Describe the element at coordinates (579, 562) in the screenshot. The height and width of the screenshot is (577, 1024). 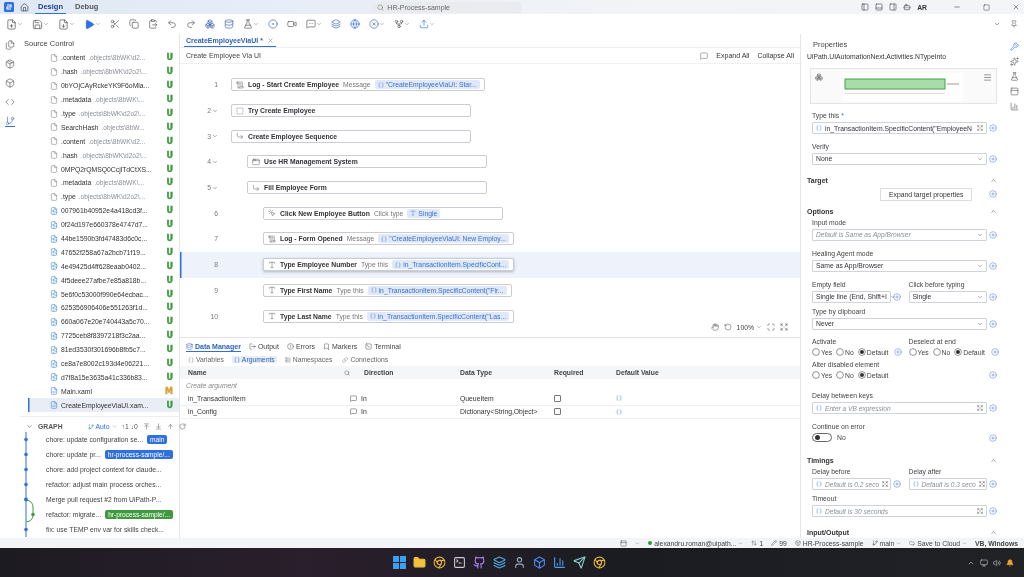
I see `arrow-icon` at that location.